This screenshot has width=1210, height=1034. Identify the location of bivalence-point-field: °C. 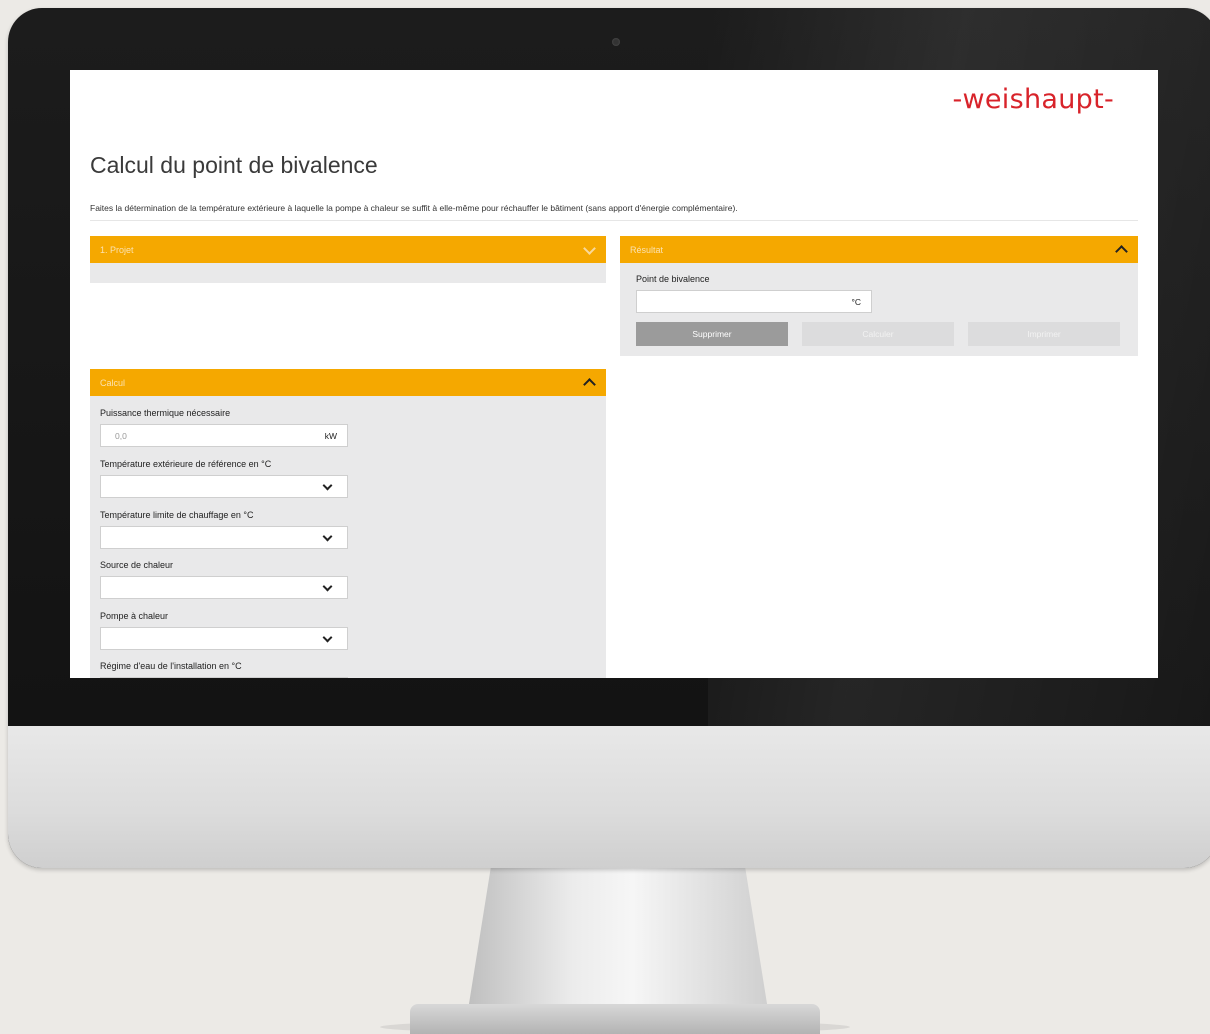
(754, 301).